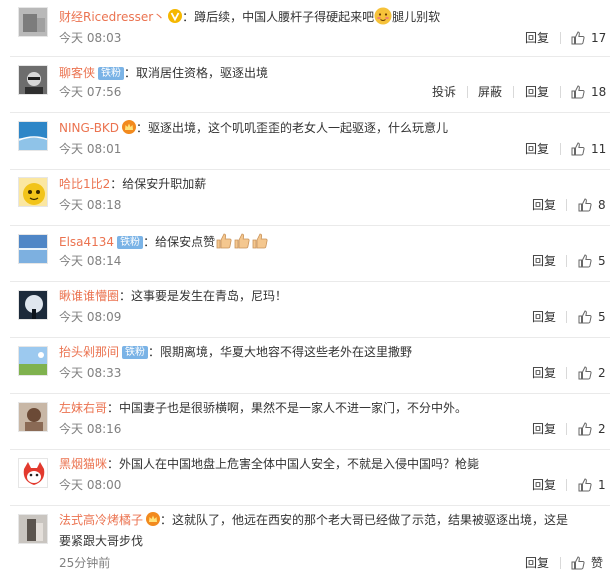 The image size is (610, 571). Describe the element at coordinates (90, 261) in the screenshot. I see `comment-time: 今天 08:14` at that location.